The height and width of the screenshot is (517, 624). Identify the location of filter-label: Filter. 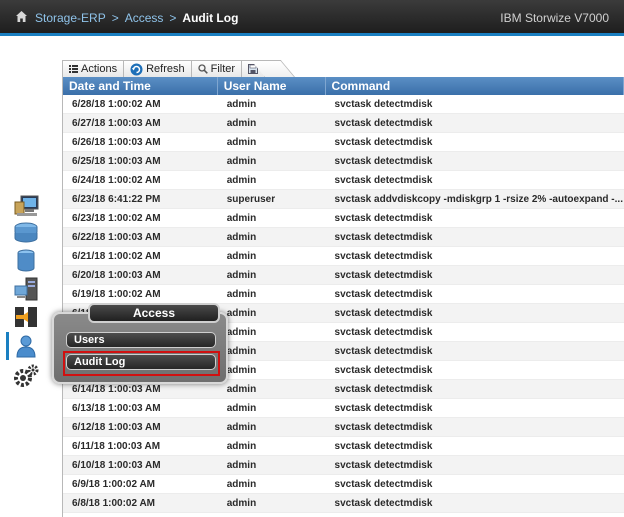
(223, 69).